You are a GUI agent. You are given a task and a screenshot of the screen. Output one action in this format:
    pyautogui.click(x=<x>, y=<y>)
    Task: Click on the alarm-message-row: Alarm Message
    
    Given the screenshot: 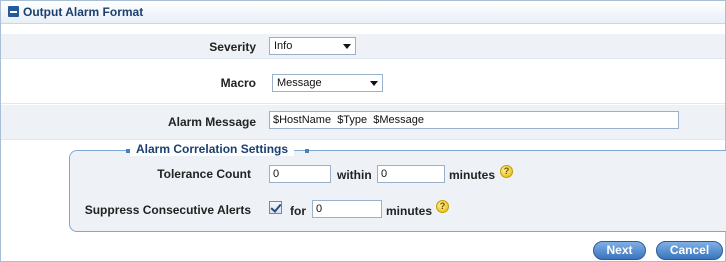 What is the action you would take?
    pyautogui.click(x=363, y=122)
    